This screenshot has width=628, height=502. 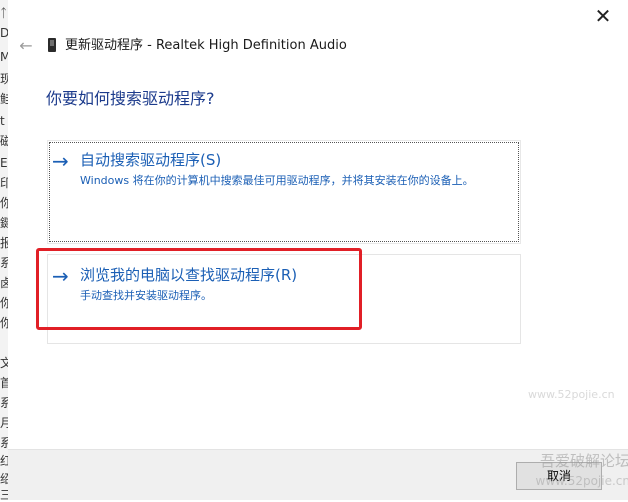 I want to click on option-browse-computer: → 浏览我的电脑以查找驱动程序(R) 手动查找并安装驱动程序。, so click(x=284, y=299).